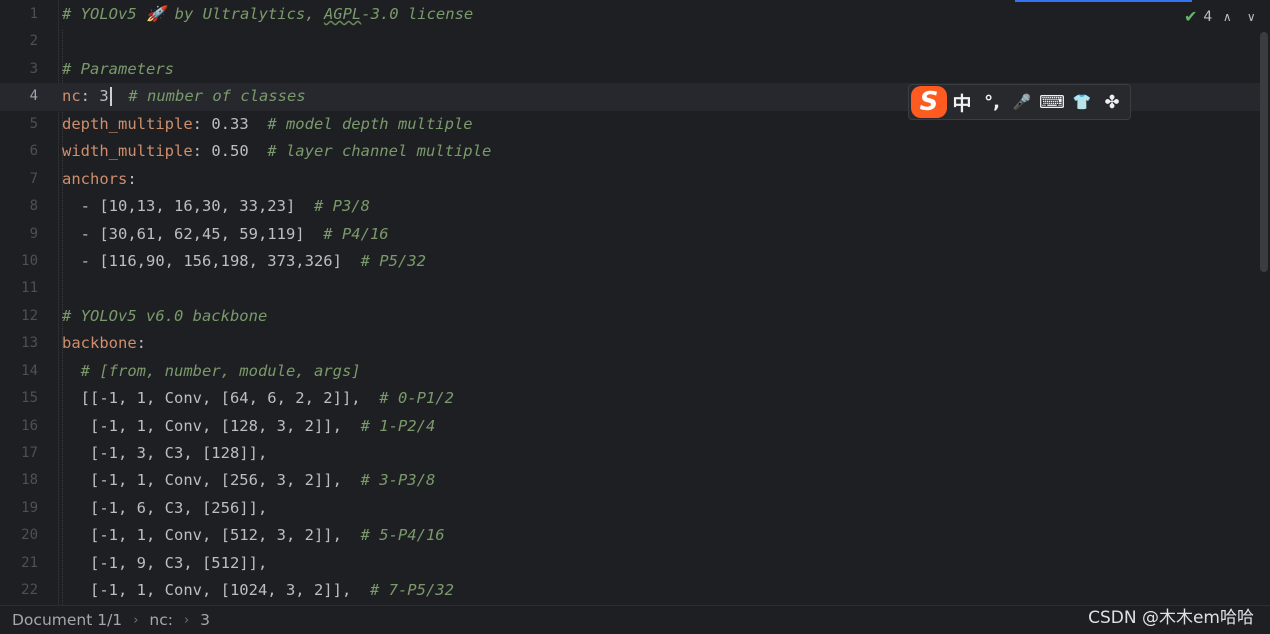 The width and height of the screenshot is (1270, 634). I want to click on chevron-up-icon: ∧, so click(1227, 17).